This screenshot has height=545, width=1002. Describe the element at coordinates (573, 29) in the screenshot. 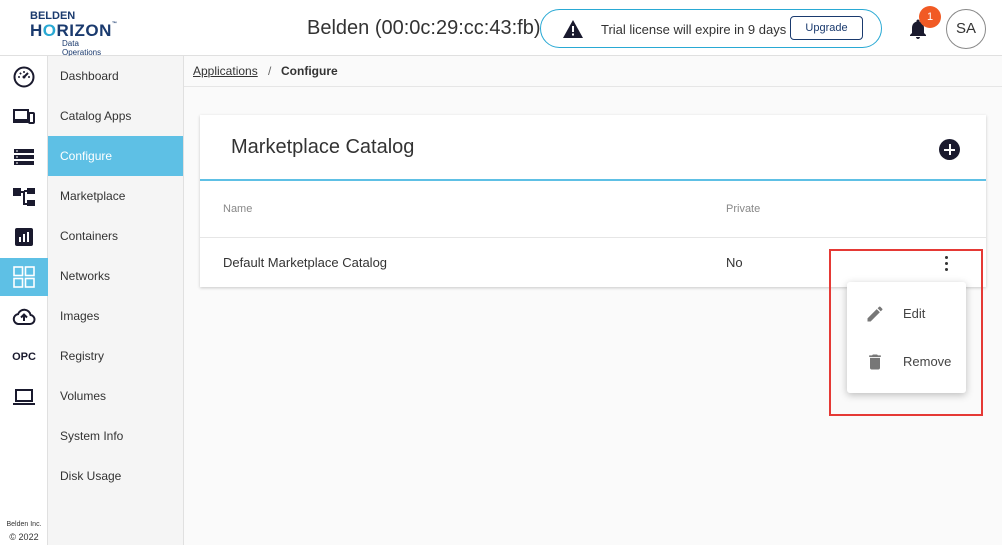

I see `warning-icon` at that location.